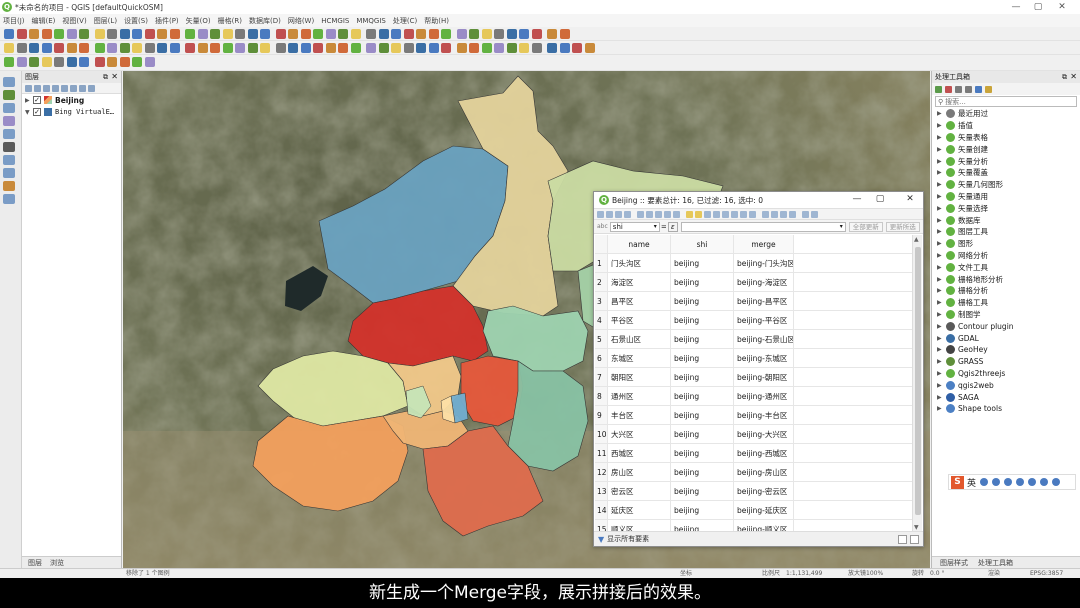  What do you see at coordinates (9, 134) in the screenshot?
I see `add-postgis-icon` at bounding box center [9, 134].